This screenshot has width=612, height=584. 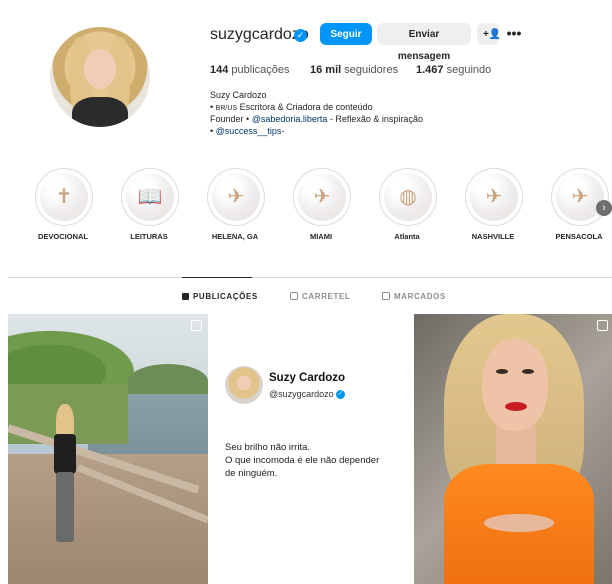 I want to click on followers-stat: 16 mil seguidores, so click(x=354, y=70).